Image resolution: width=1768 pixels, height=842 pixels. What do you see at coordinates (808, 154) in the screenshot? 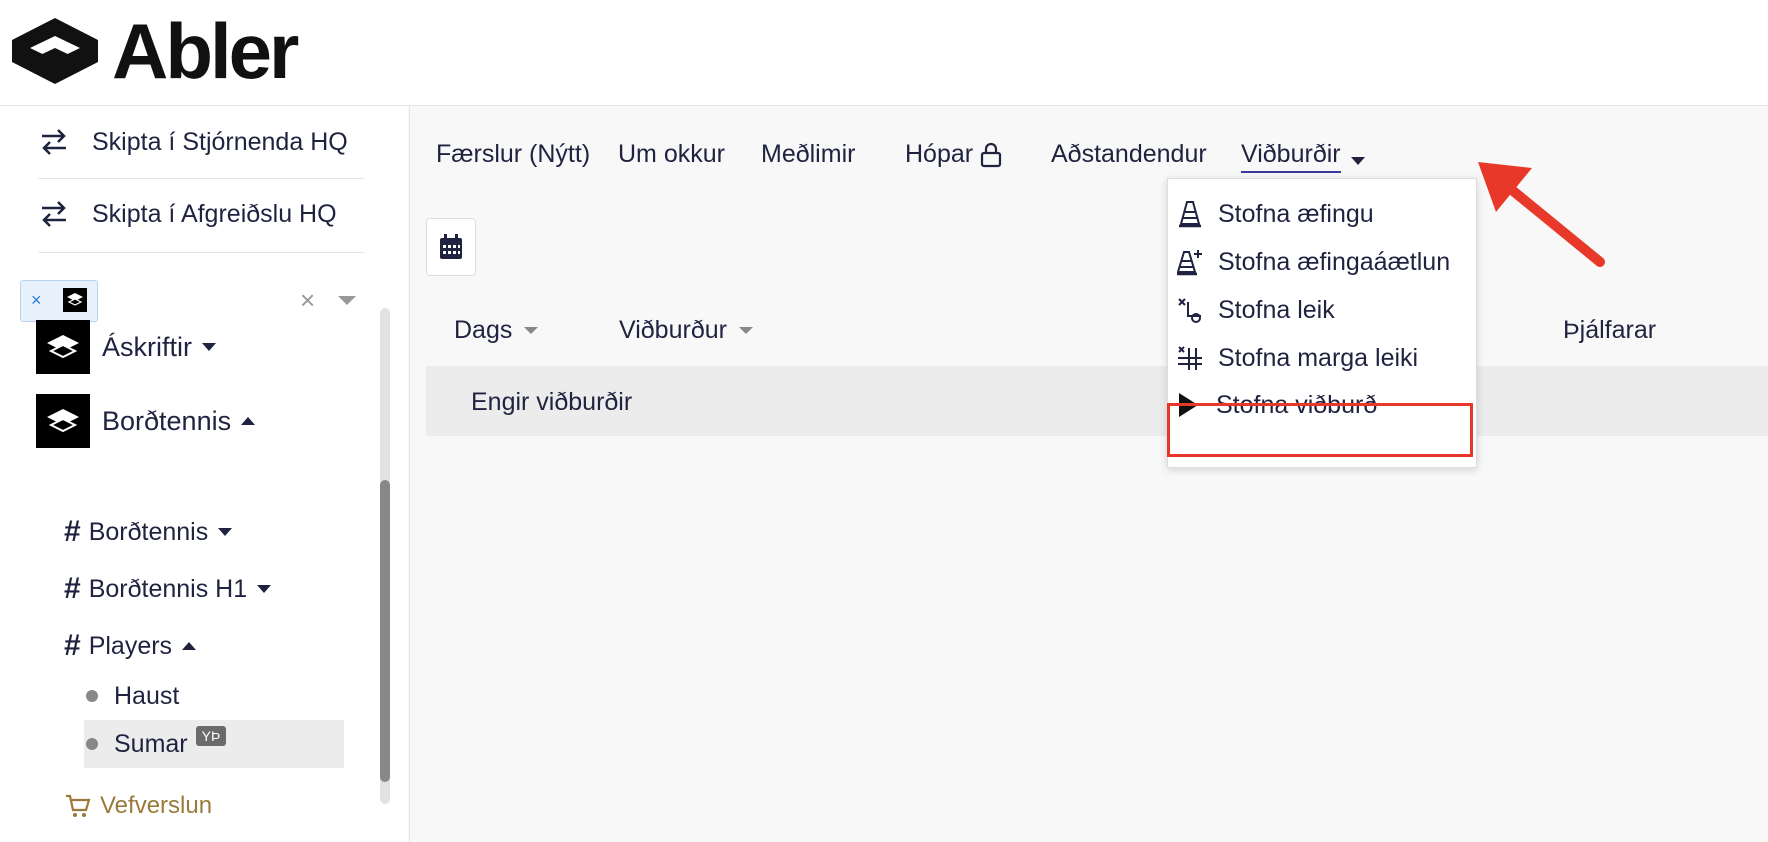
I see `tab-medlimir: Meðlimir` at bounding box center [808, 154].